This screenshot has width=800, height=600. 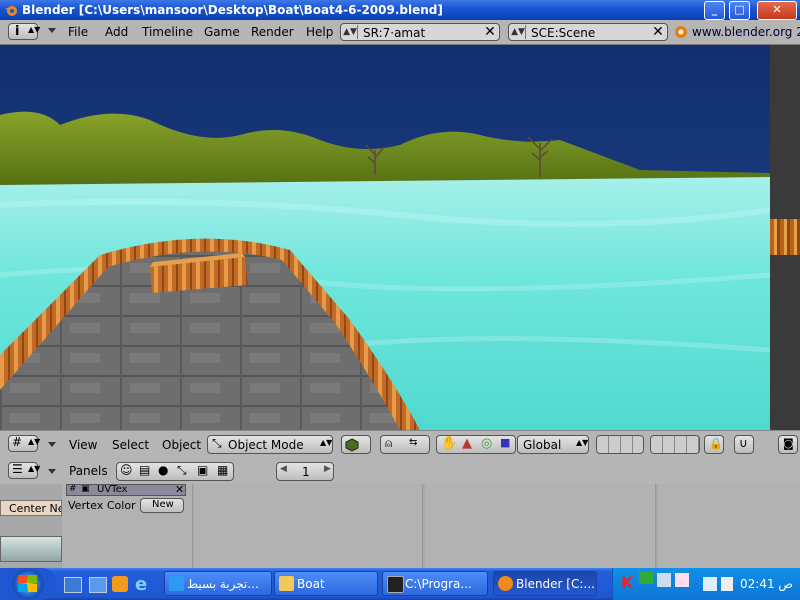 I want to click on snap-button: ∪, so click(x=744, y=444).